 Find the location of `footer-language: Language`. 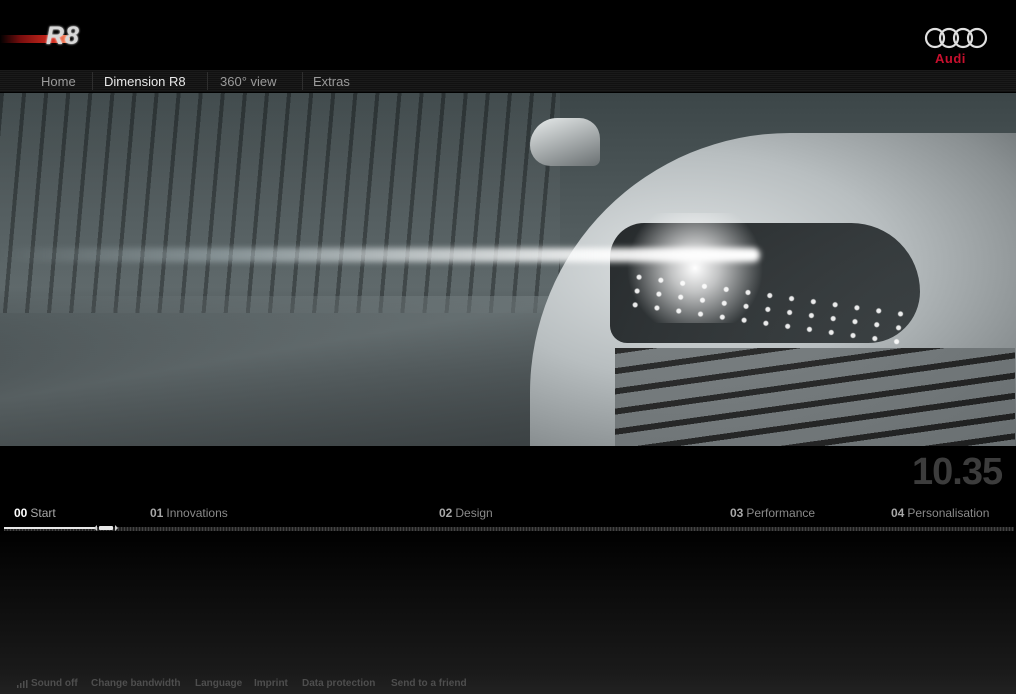

footer-language: Language is located at coordinates (218, 683).